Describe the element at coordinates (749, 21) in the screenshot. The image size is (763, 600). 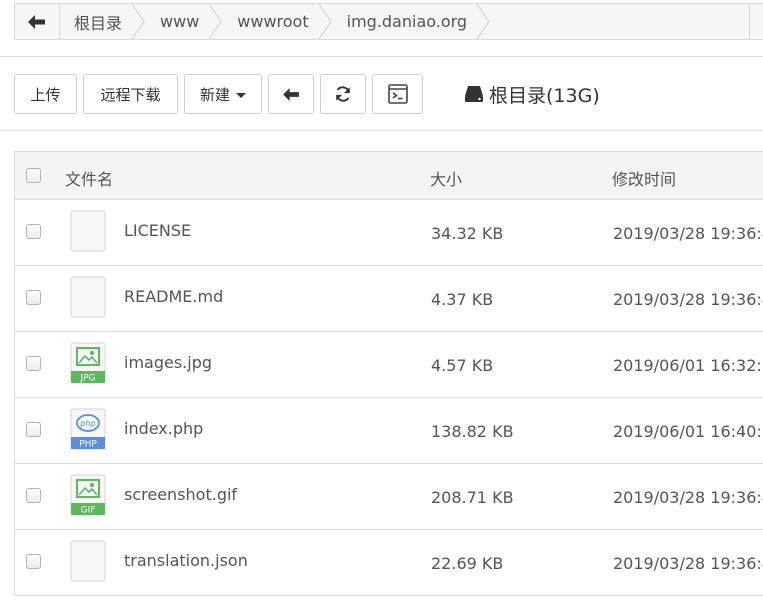
I see `breadcrumb-end-divider` at that location.